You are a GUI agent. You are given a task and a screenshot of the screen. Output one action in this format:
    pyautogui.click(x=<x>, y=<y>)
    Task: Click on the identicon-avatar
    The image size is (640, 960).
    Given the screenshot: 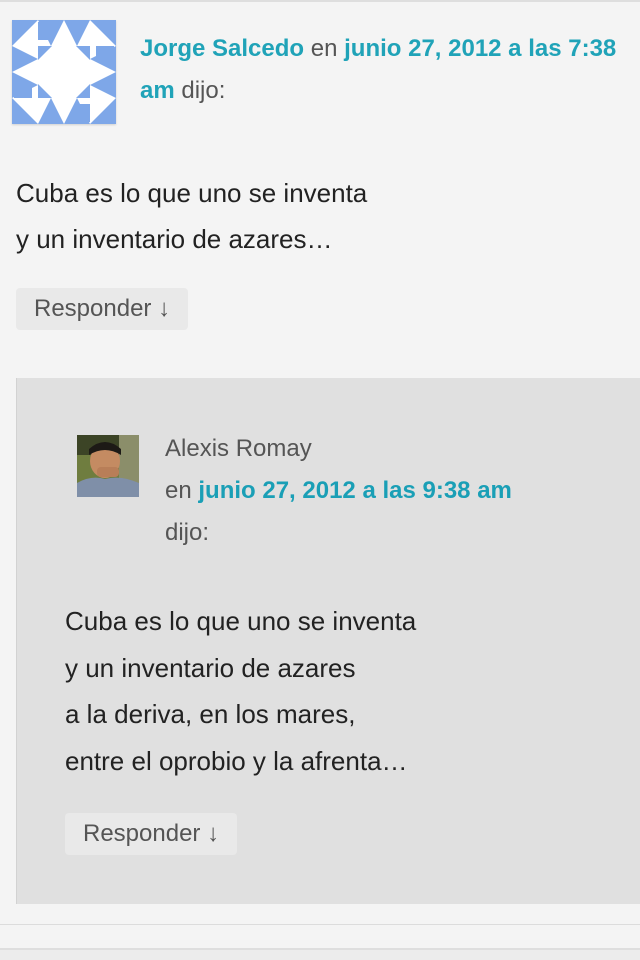 What is the action you would take?
    pyautogui.click(x=64, y=72)
    